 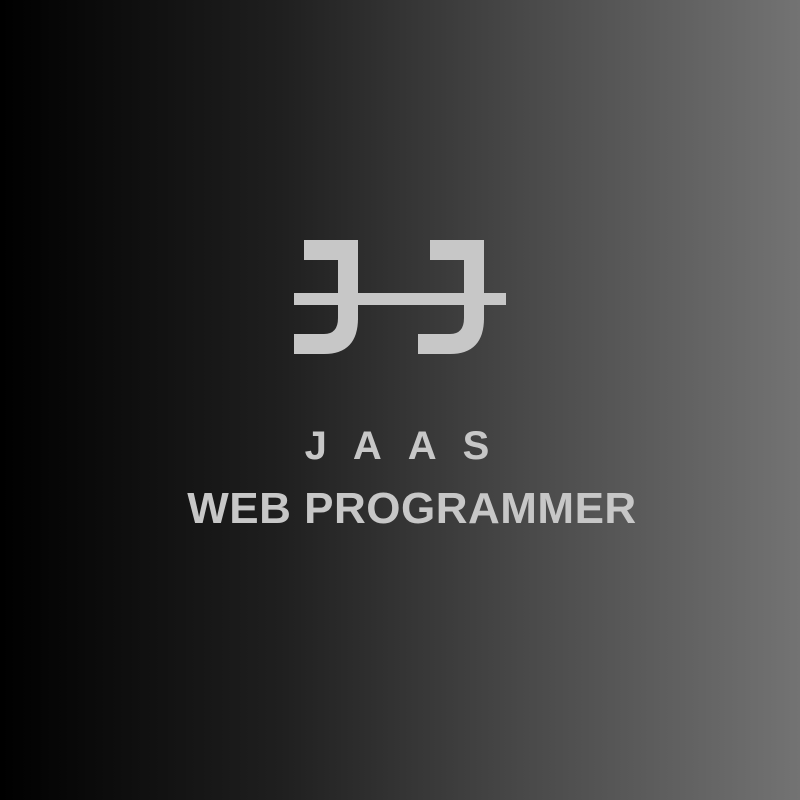 What do you see at coordinates (348, 280) in the screenshot?
I see `left-j-stem` at bounding box center [348, 280].